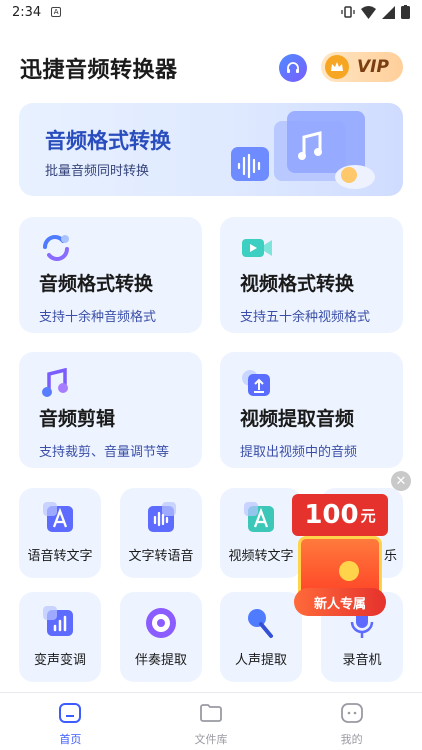 Image resolution: width=422 pixels, height=750 pixels. Describe the element at coordinates (70, 739) in the screenshot. I see `nav-label: 首页` at that location.